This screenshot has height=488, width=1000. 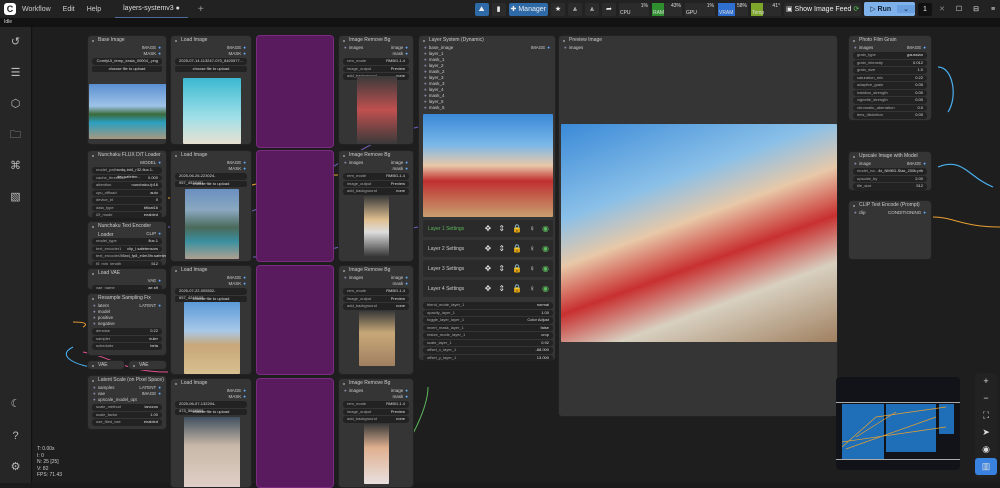 I want to click on node-widget: i2f_mode enabled, so click(x=127, y=214).